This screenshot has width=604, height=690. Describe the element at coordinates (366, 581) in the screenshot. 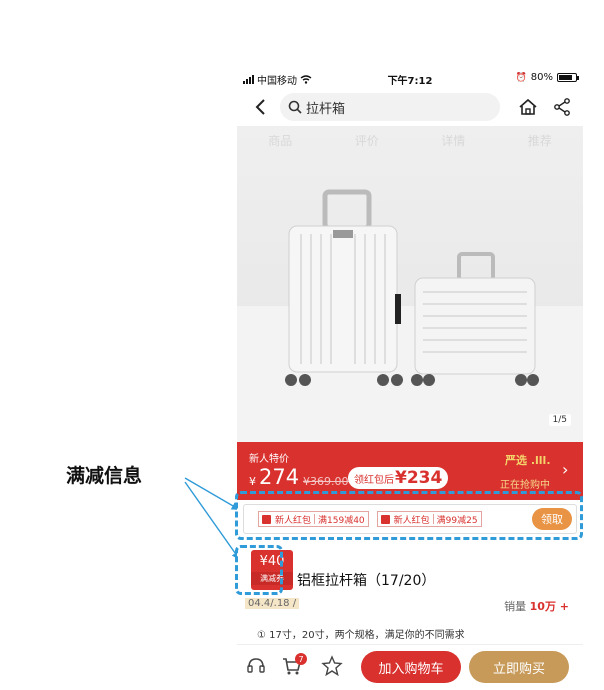

I see `product-title: 铝框拉杆箱（17/20）` at that location.